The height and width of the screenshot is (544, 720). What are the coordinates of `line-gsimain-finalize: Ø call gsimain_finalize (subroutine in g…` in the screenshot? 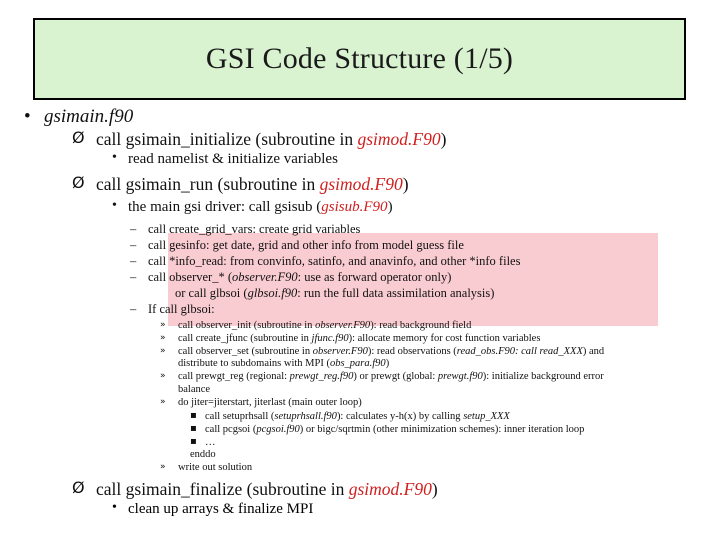 It's located at (360, 488).